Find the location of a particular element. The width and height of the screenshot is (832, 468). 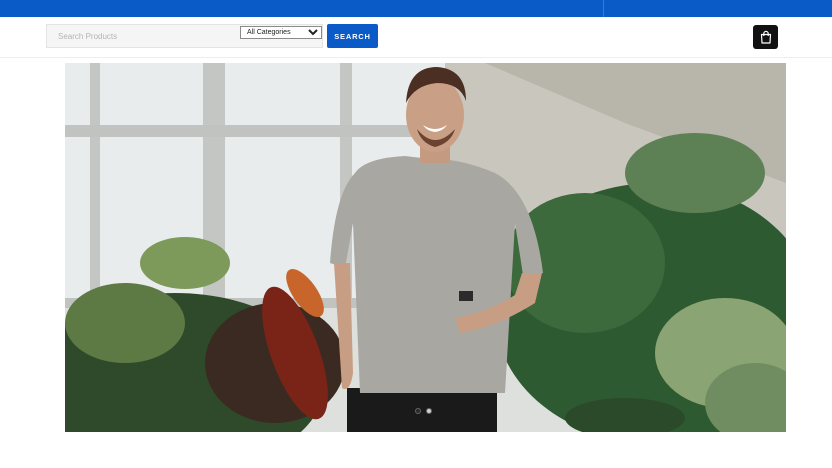

cart-button is located at coordinates (765, 37).